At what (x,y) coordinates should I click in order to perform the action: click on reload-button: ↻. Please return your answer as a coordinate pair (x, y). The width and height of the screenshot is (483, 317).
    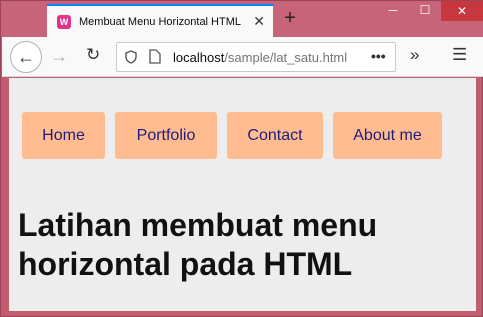
    Looking at the image, I should click on (93, 55).